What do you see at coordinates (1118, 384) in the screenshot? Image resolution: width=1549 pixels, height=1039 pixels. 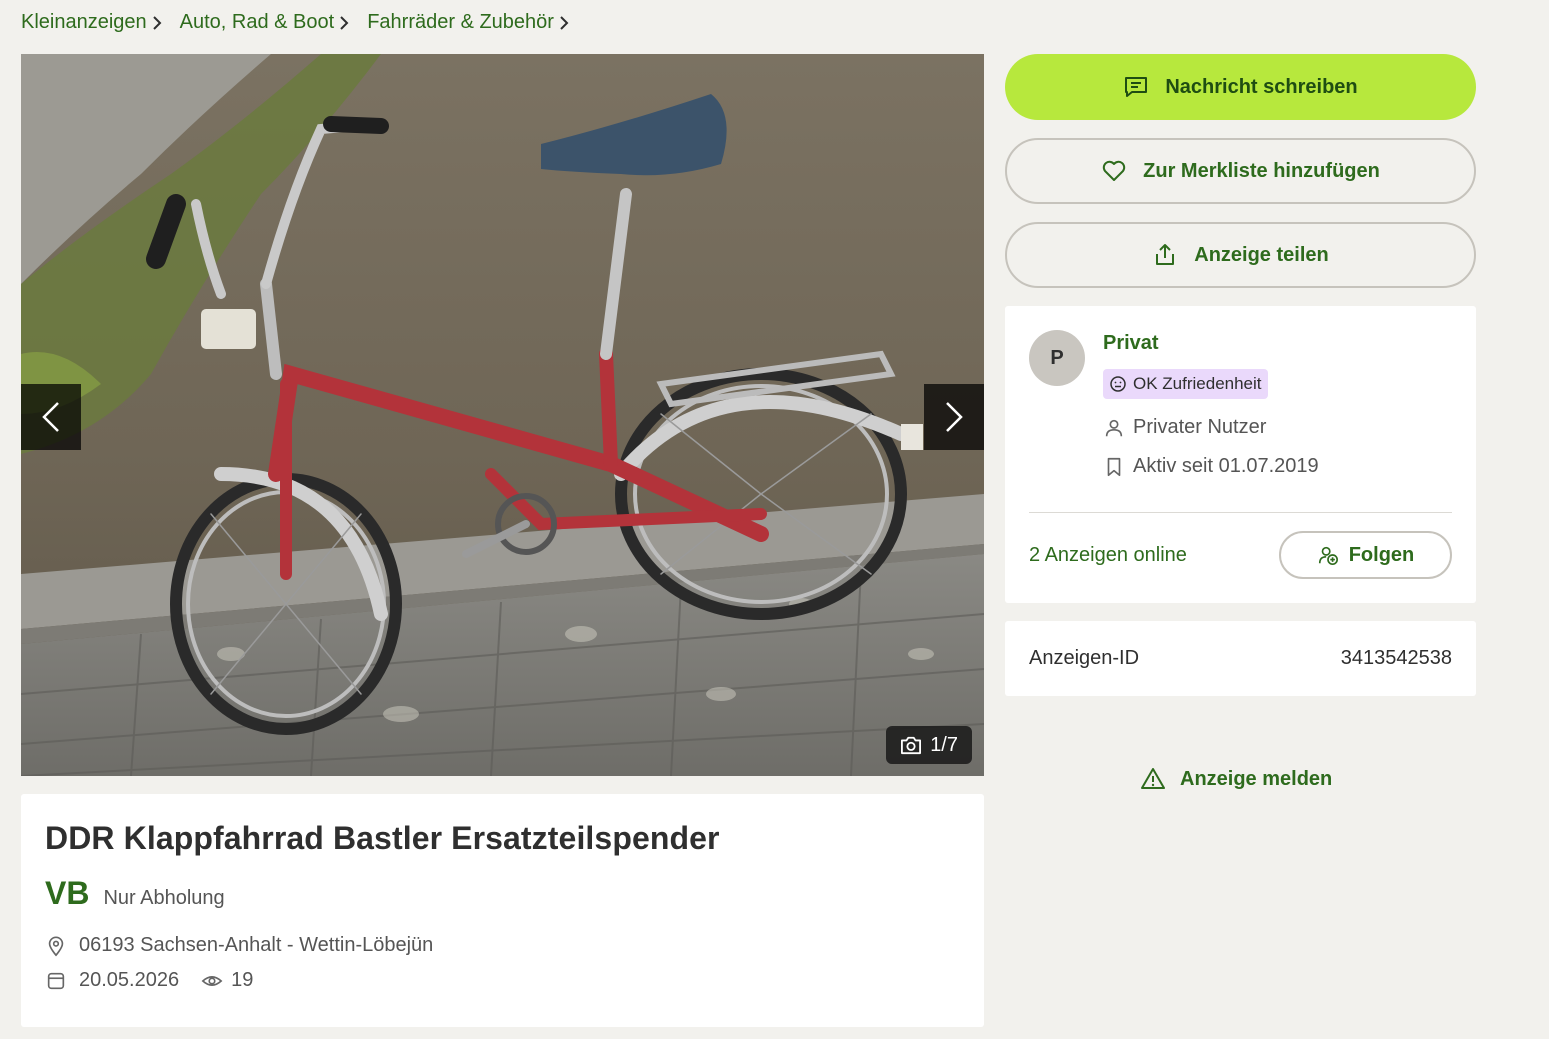 I see `smiley-icon` at bounding box center [1118, 384].